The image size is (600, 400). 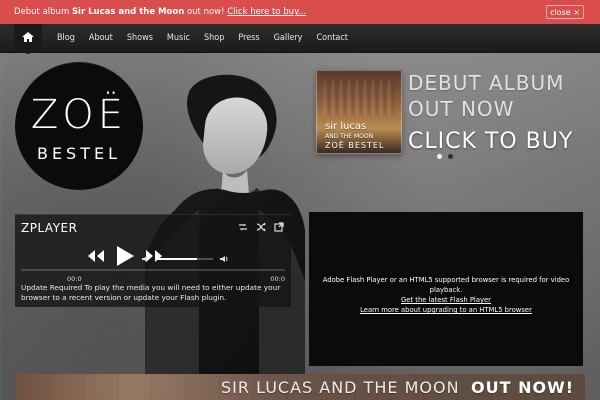 I want to click on popout-icon, so click(x=279, y=227).